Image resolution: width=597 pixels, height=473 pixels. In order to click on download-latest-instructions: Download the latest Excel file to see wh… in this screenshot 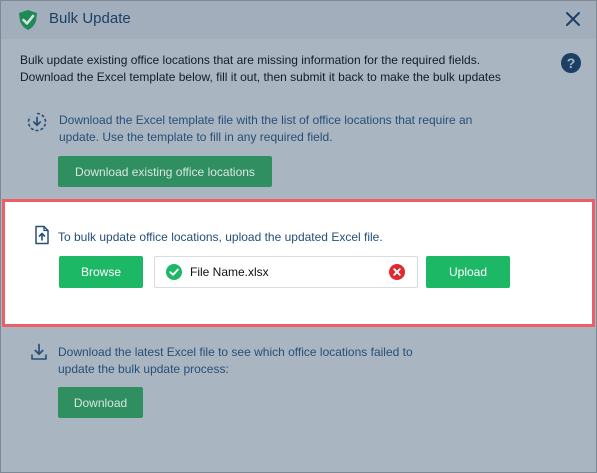, I will do `click(278, 361)`.